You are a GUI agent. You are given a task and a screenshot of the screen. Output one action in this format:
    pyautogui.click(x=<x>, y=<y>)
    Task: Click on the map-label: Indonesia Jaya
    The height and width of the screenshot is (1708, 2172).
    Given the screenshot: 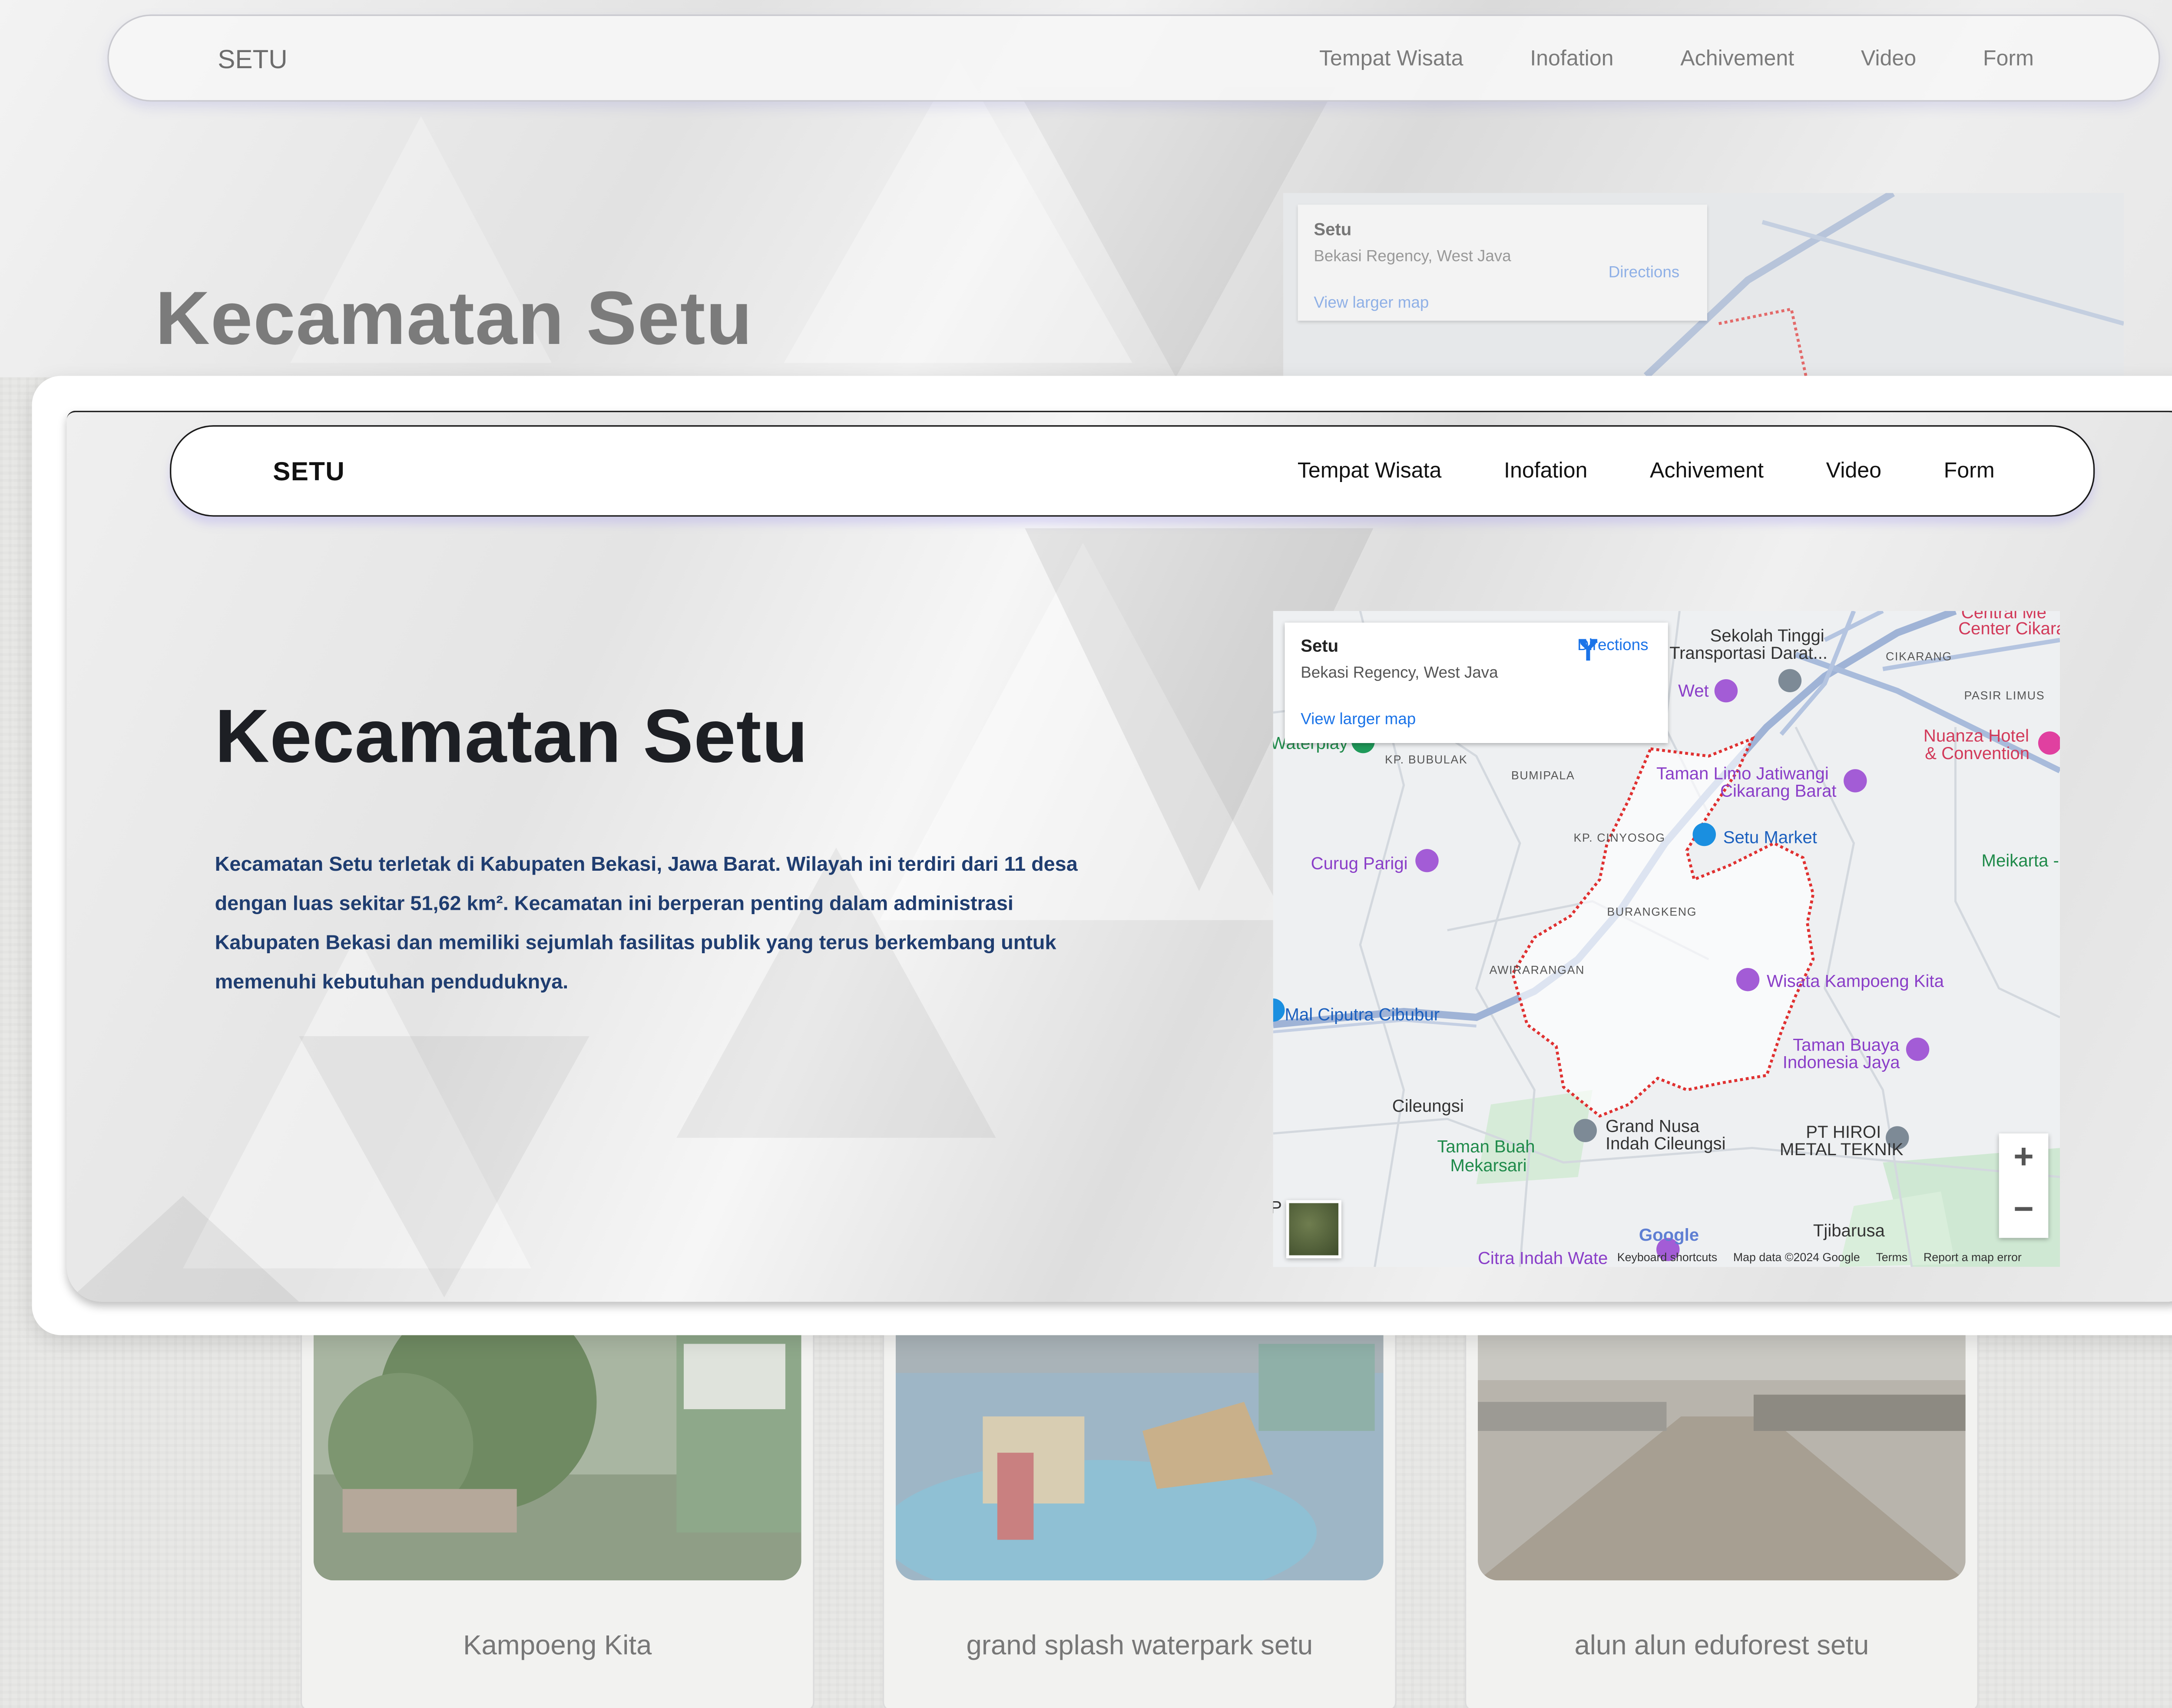 What is the action you would take?
    pyautogui.click(x=1841, y=1062)
    